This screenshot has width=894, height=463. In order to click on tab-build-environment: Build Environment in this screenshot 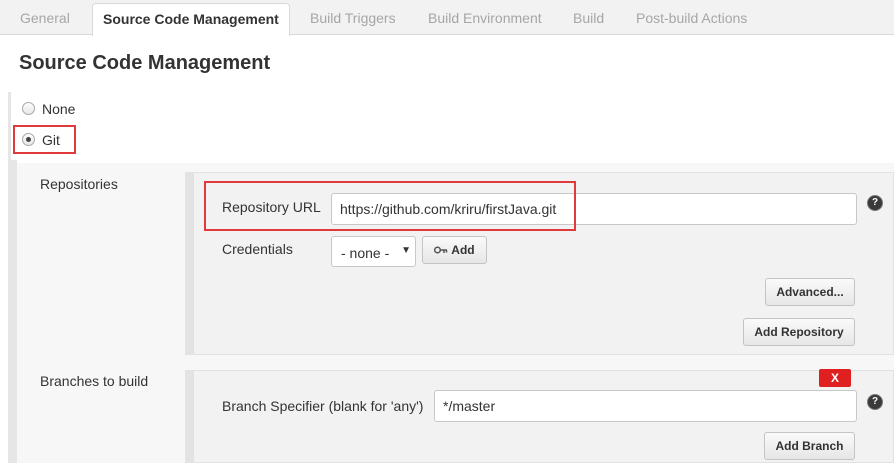, I will do `click(485, 18)`.